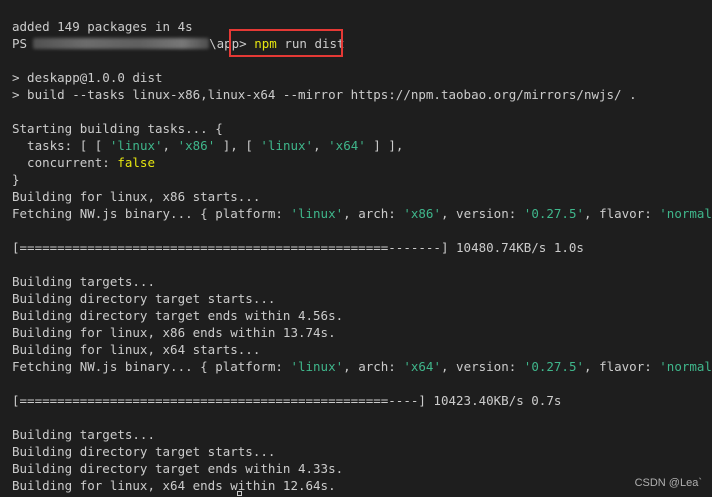 This screenshot has height=497, width=712. I want to click on boolean-literal: false, so click(136, 162).